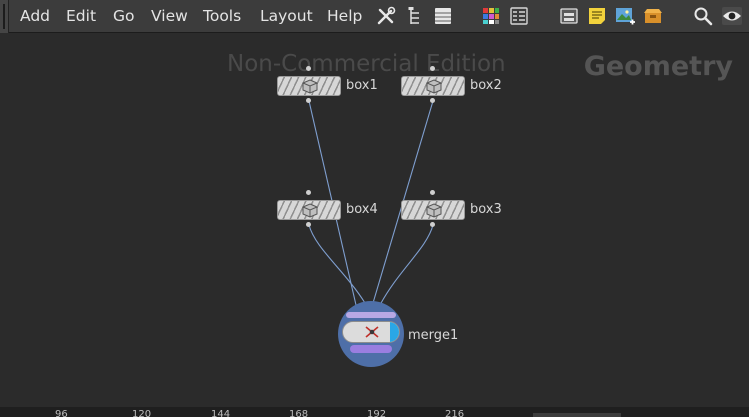  Describe the element at coordinates (653, 16) in the screenshot. I see `subnet-box-icon` at that location.